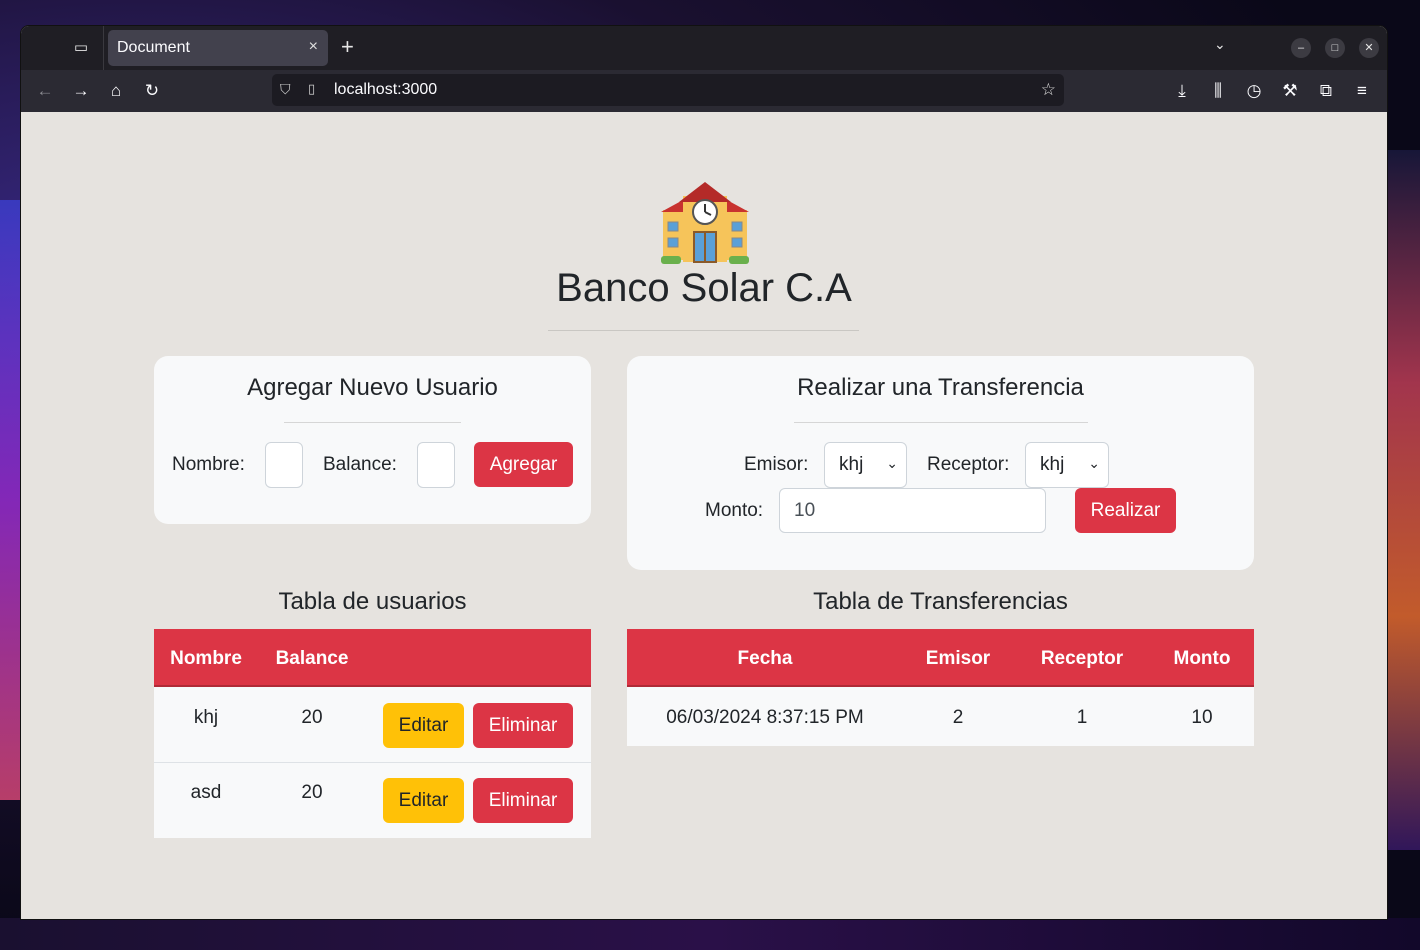 This screenshot has width=1420, height=950. What do you see at coordinates (1218, 91) in the screenshot?
I see `library-icon: ⫼` at bounding box center [1218, 91].